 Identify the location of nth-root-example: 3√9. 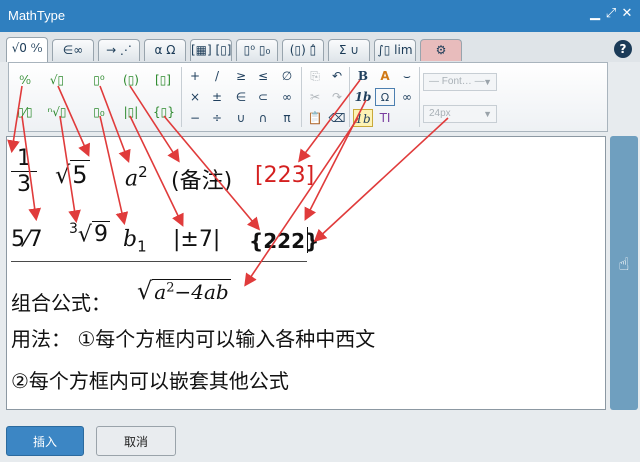
(89, 234).